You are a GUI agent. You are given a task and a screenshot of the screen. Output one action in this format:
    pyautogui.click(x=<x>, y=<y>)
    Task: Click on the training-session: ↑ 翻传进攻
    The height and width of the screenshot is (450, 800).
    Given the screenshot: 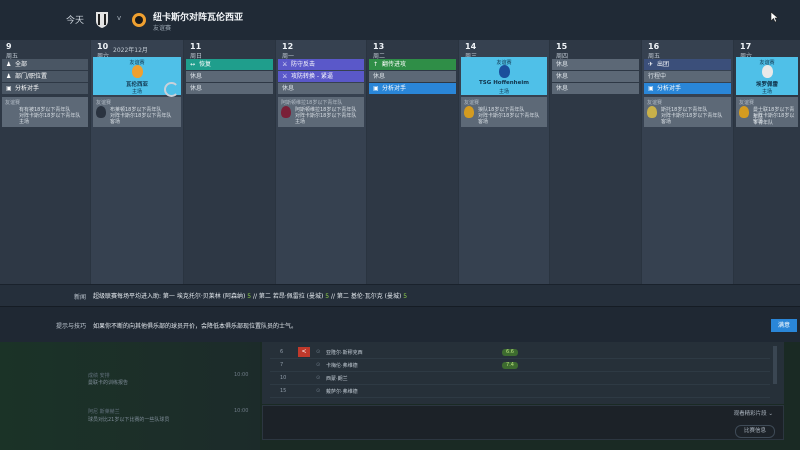 What is the action you would take?
    pyautogui.click(x=412, y=64)
    